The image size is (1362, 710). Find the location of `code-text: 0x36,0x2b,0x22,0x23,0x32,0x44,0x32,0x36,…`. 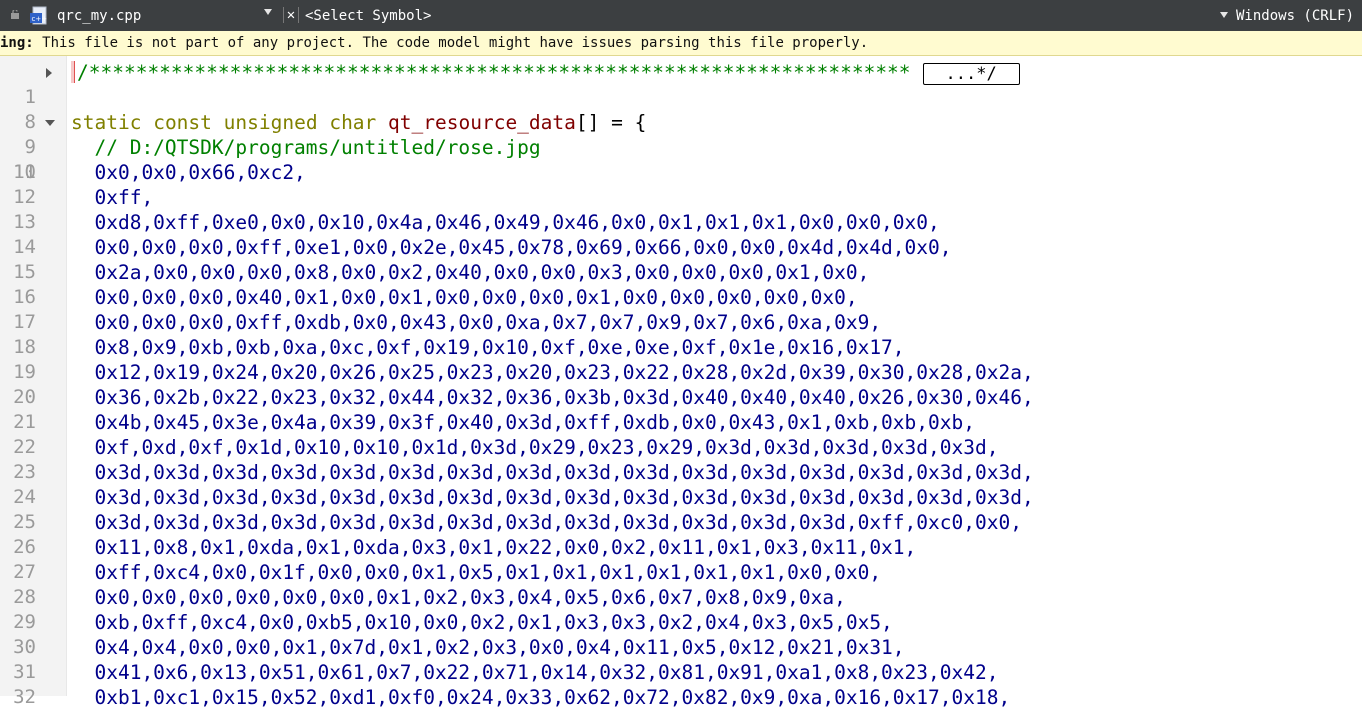

code-text: 0x36,0x2b,0x22,0x23,0x32,0x44,0x32,0x36,… is located at coordinates (552, 397).